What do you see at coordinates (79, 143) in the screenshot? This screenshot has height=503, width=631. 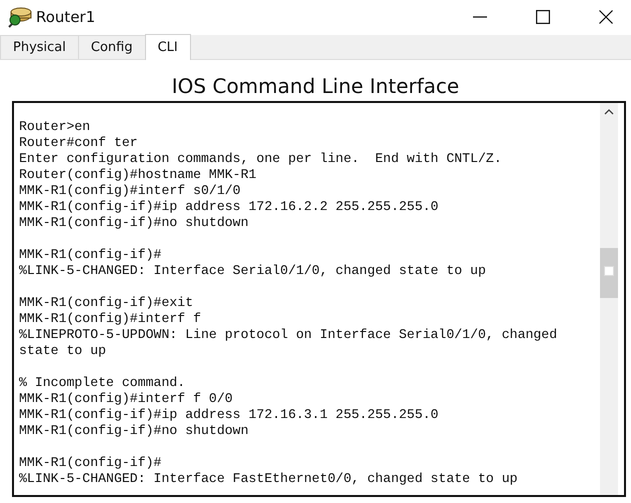 I see `terminal-line: Router#conf ter` at bounding box center [79, 143].